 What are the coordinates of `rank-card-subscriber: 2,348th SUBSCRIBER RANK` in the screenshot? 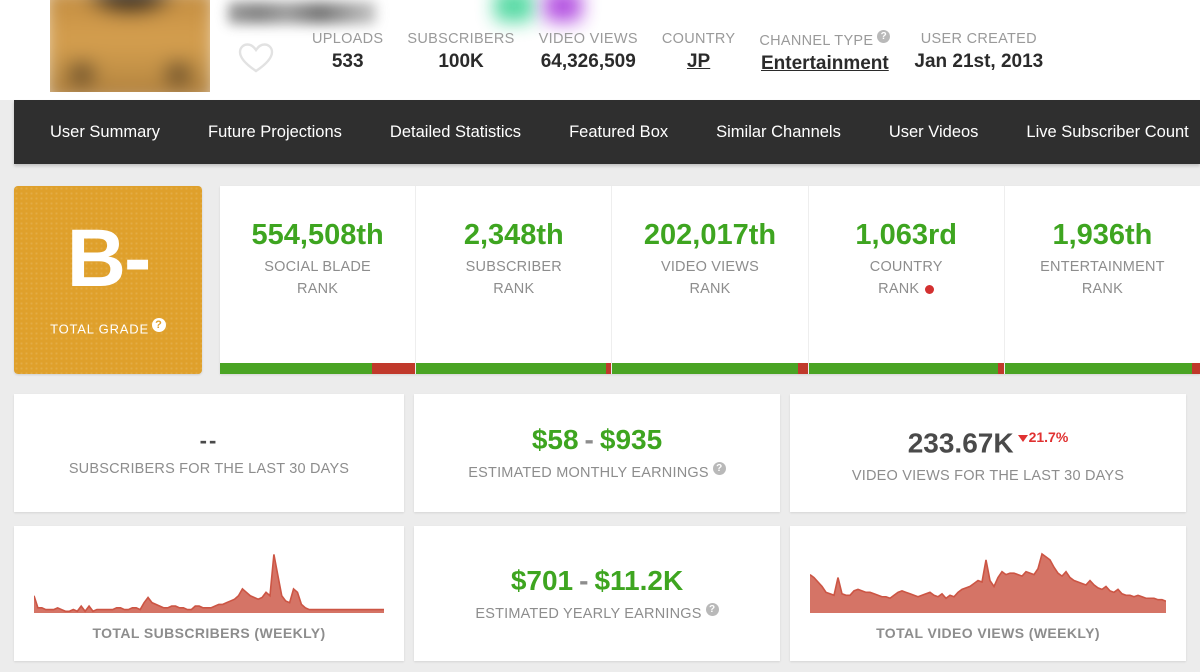 It's located at (514, 280).